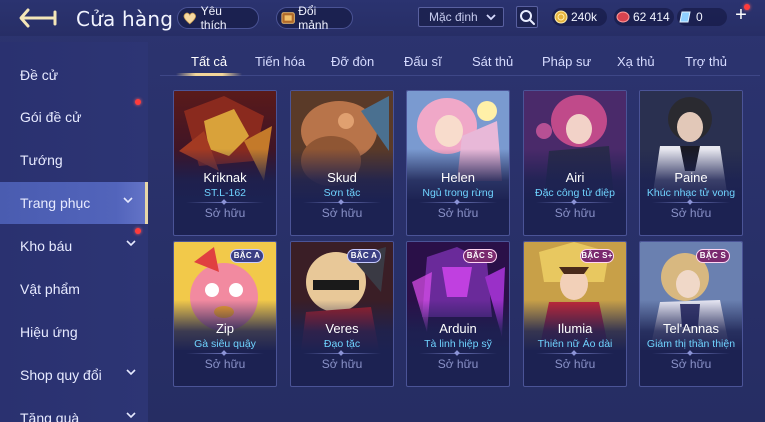  Describe the element at coordinates (50, 289) in the screenshot. I see `sidebar-item-label: Vật phẩm` at that location.